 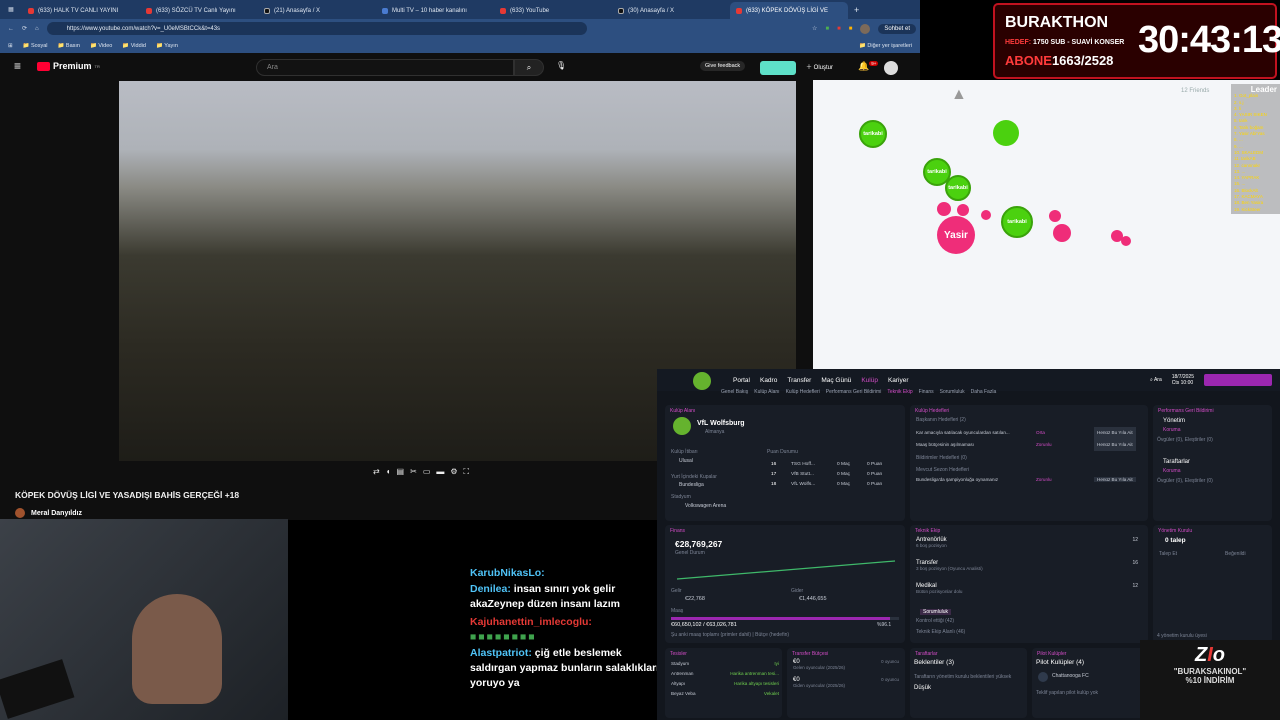 I want to click on nav-club: Kulüp, so click(x=869, y=380).